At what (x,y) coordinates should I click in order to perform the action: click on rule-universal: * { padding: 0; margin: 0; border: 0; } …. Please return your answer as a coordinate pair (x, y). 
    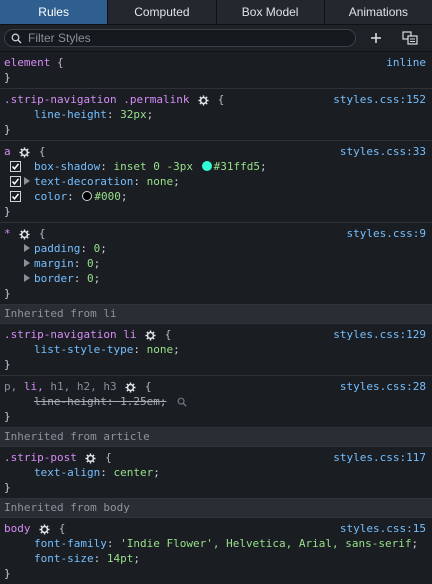
    Looking at the image, I should click on (216, 264).